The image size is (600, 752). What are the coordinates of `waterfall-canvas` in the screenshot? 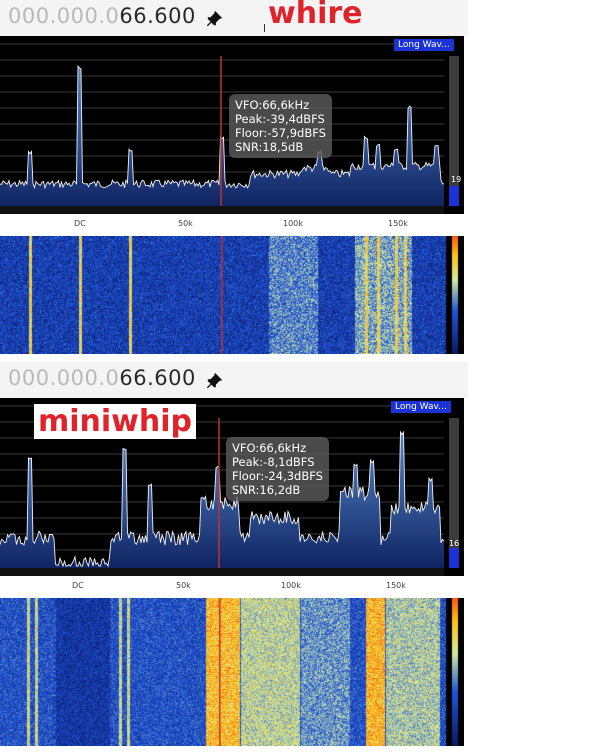 It's located at (232, 295).